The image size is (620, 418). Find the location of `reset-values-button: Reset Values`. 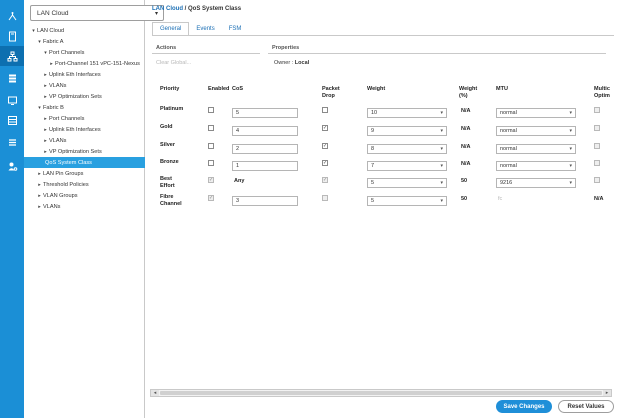

reset-values-button: Reset Values is located at coordinates (586, 406).